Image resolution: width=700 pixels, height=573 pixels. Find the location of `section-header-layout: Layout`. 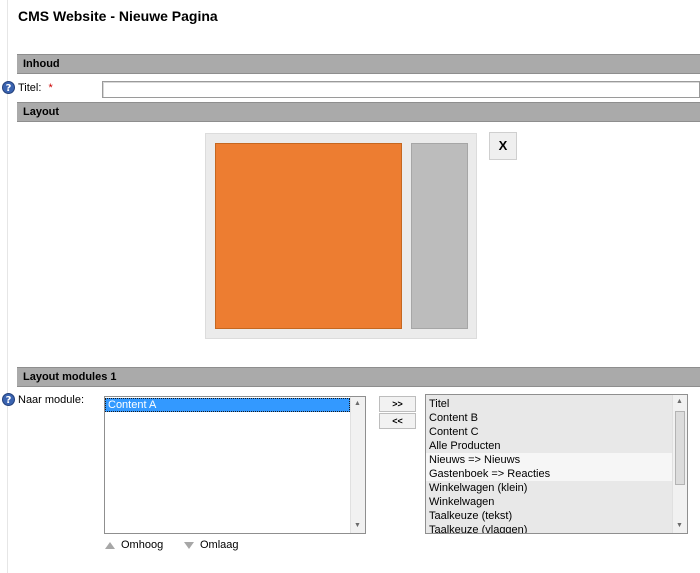

section-header-layout: Layout is located at coordinates (358, 112).